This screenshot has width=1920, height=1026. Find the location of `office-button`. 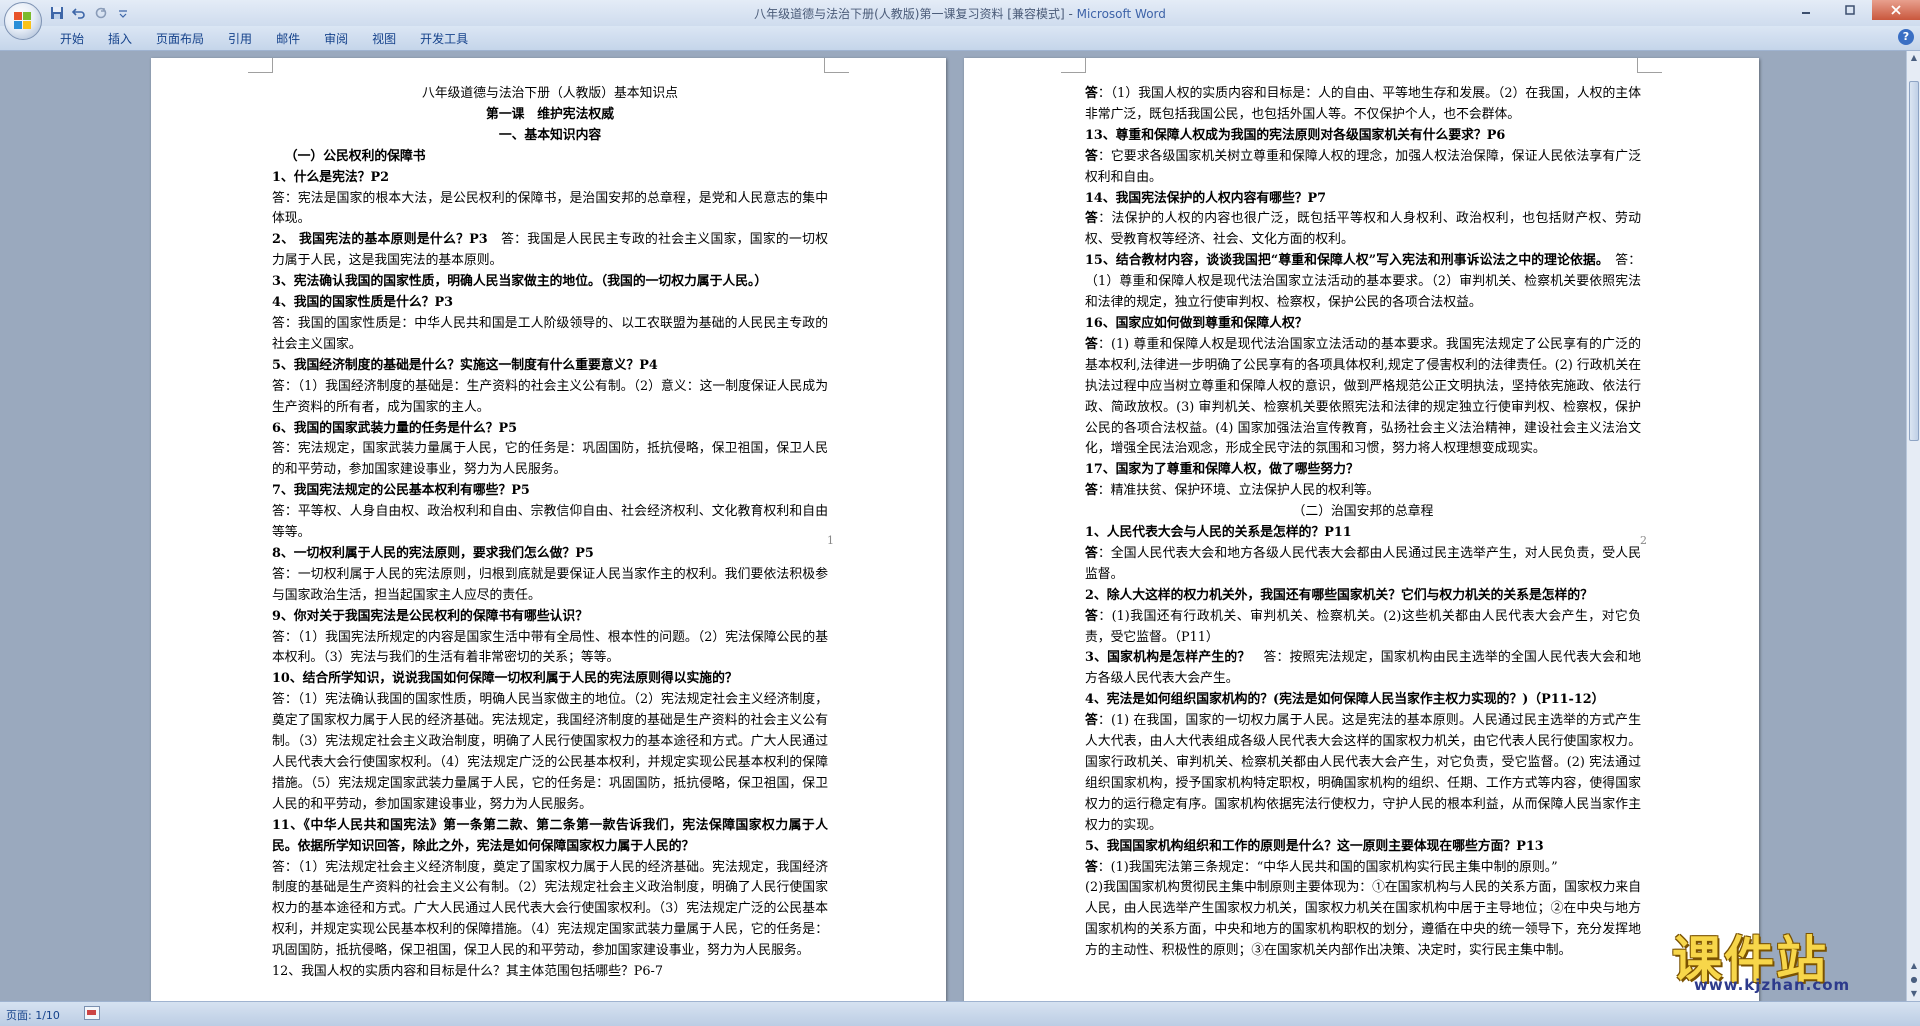

office-button is located at coordinates (23, 21).